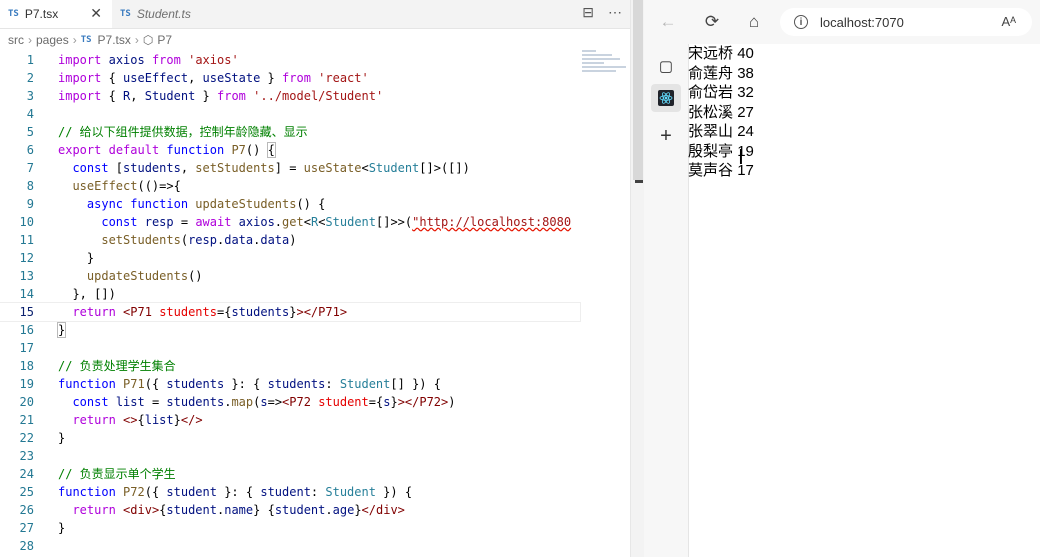 This screenshot has width=1040, height=557. What do you see at coordinates (864, 74) in the screenshot?
I see `student-row: 俞莲舟 38` at bounding box center [864, 74].